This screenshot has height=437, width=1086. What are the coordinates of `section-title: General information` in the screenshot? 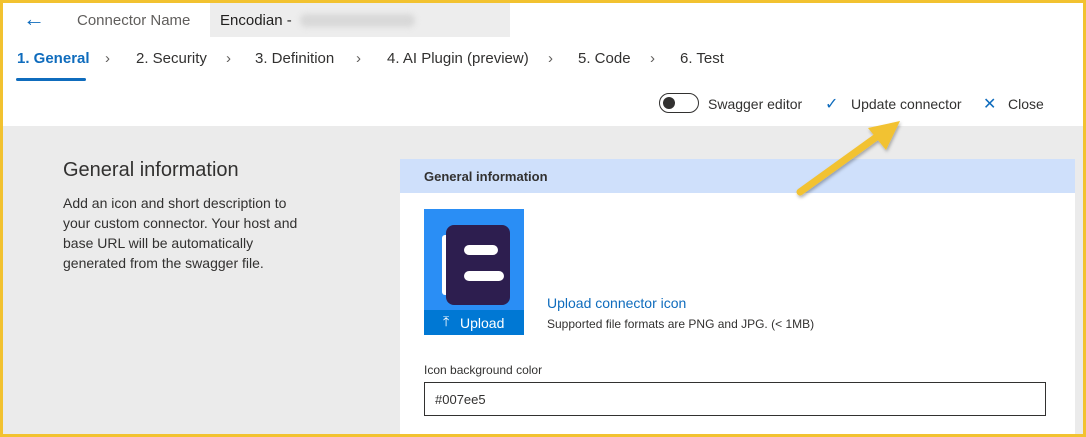 It's located at (151, 170).